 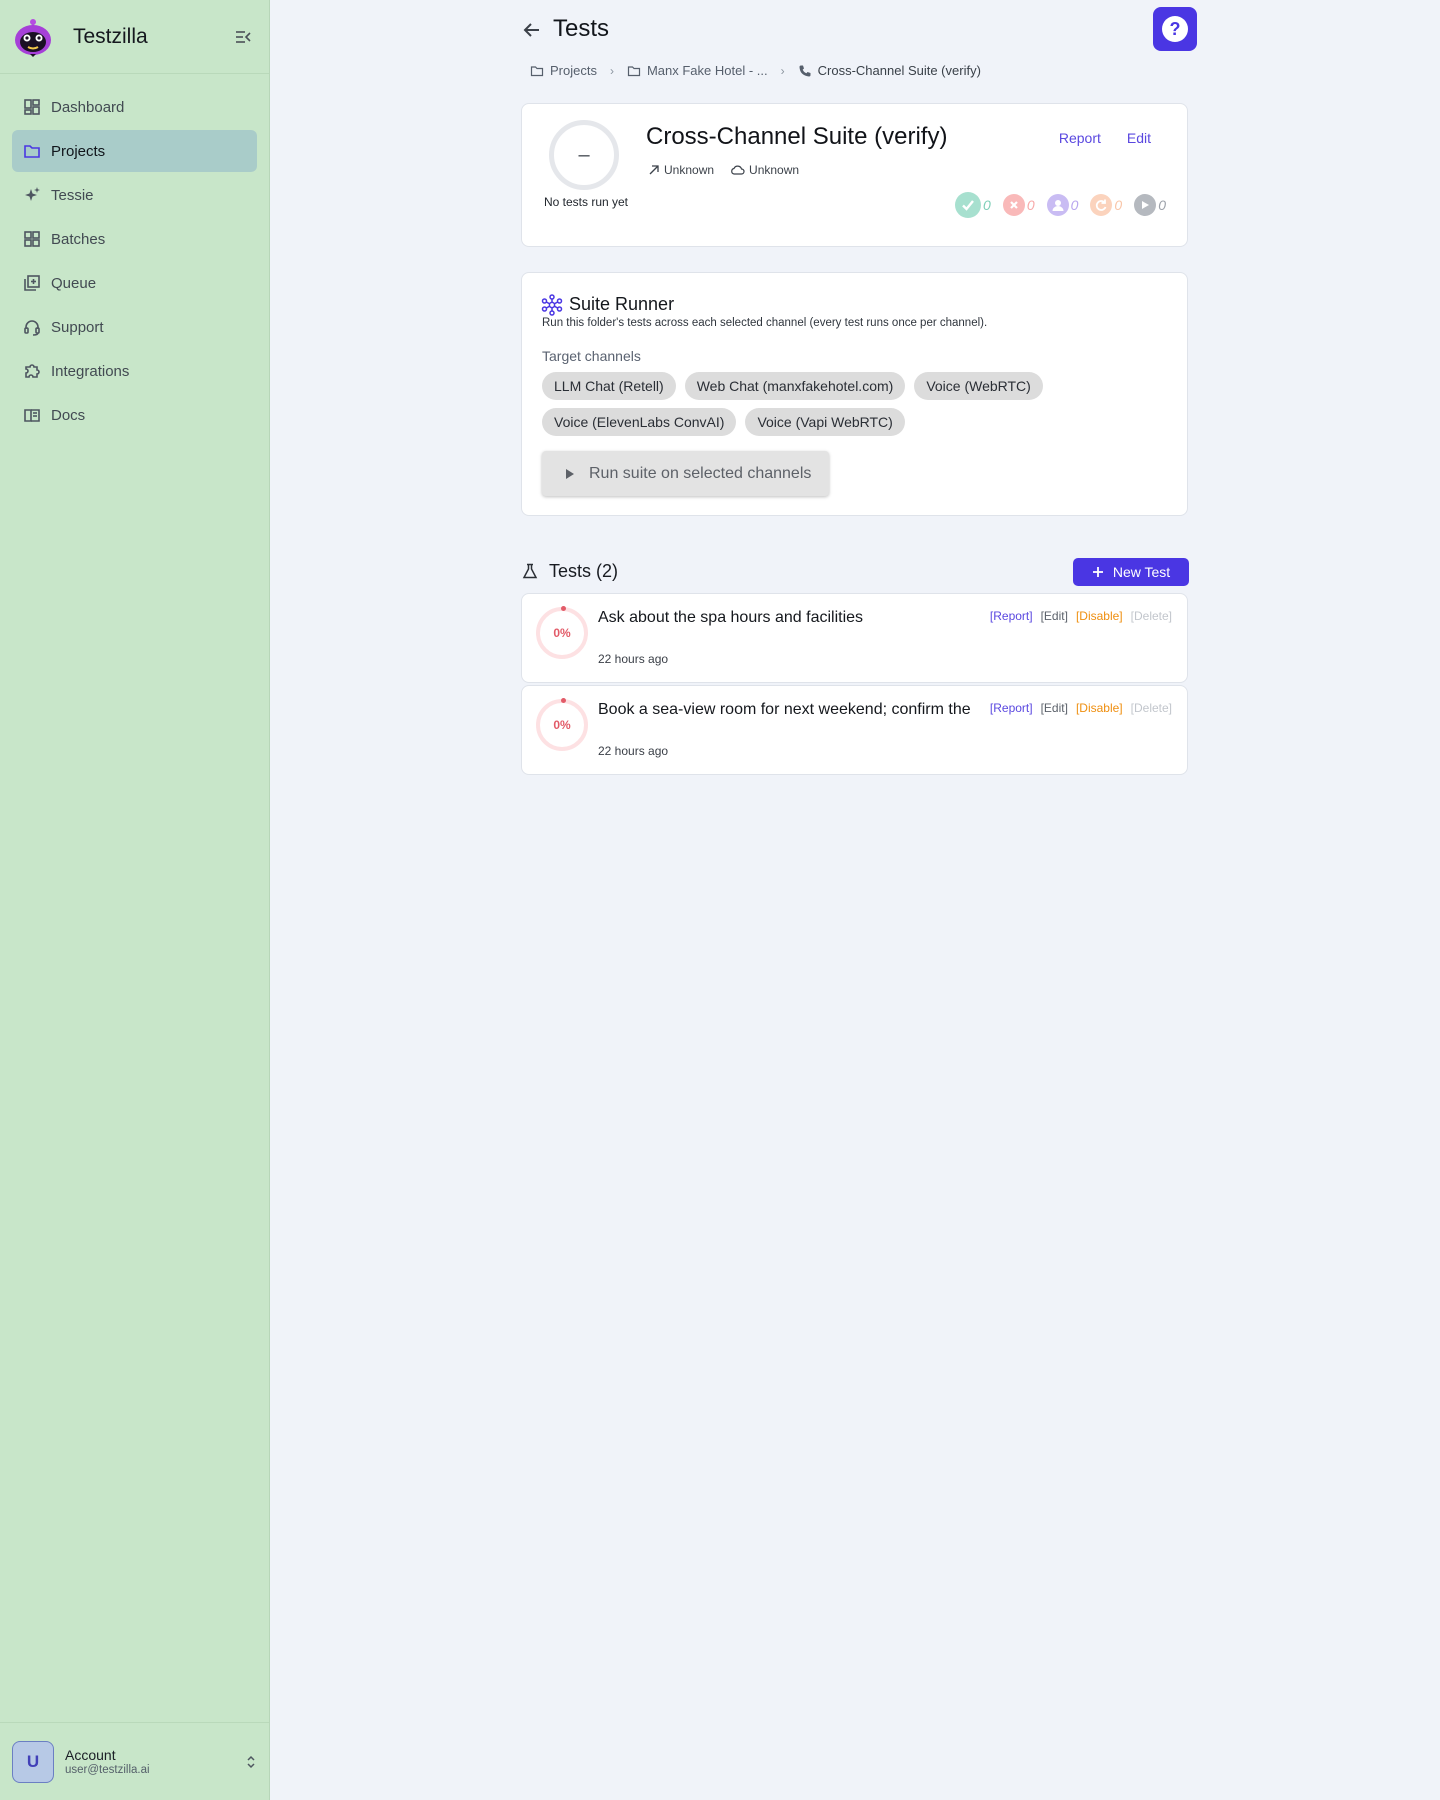 I want to click on run-suite-label: Run suite on selected channels, so click(x=700, y=473).